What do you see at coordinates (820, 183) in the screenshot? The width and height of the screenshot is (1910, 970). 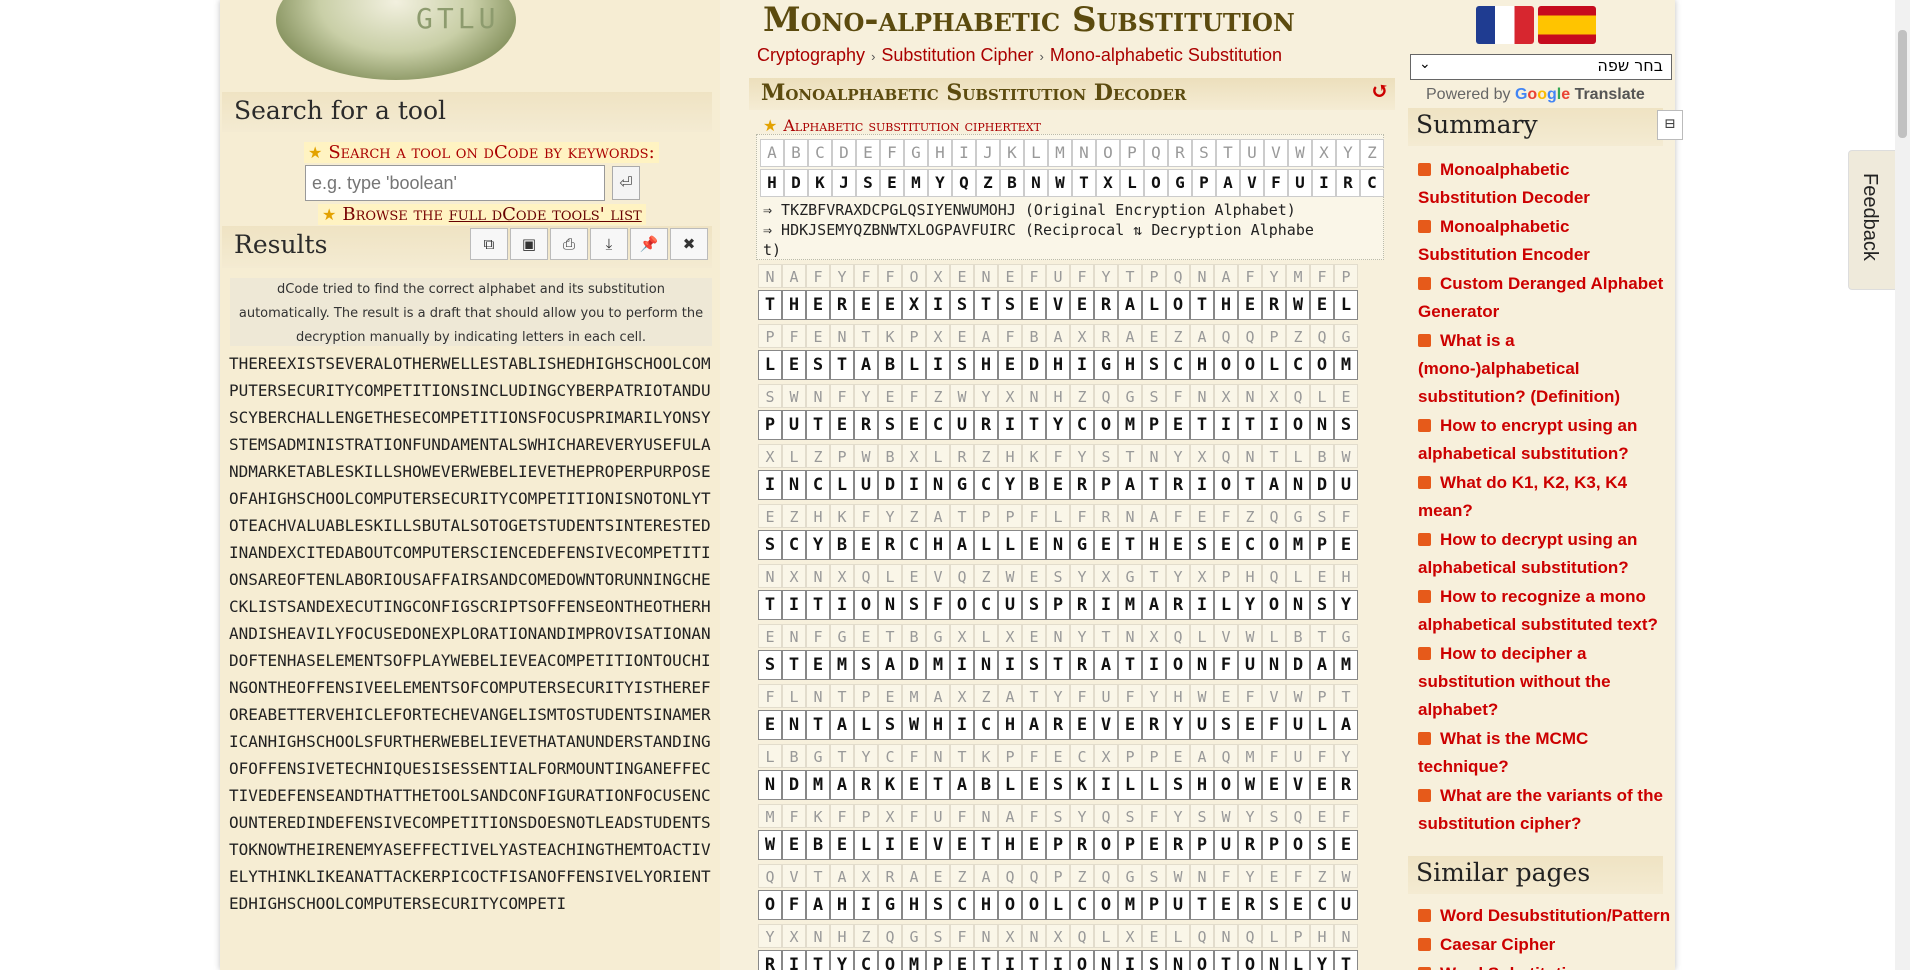 I see `cipher-alphabet-cell-k: K` at bounding box center [820, 183].